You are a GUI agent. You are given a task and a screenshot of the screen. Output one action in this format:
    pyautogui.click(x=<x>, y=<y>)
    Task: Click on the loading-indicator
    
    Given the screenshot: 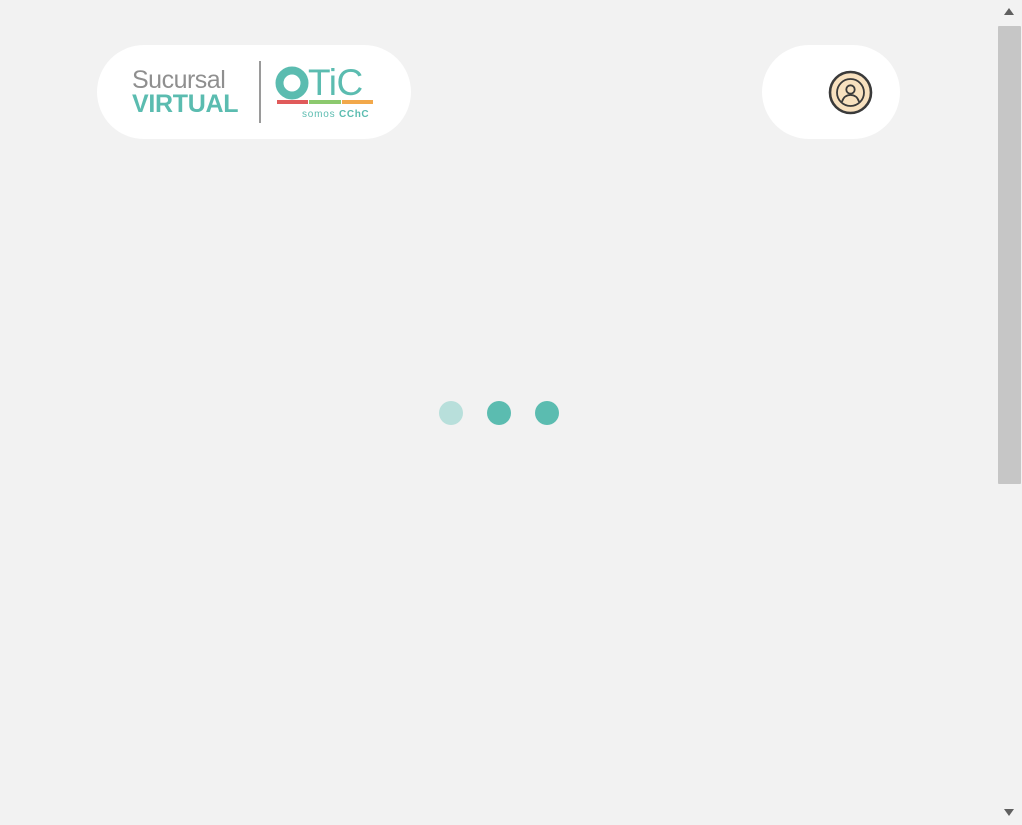 What is the action you would take?
    pyautogui.click(x=499, y=413)
    